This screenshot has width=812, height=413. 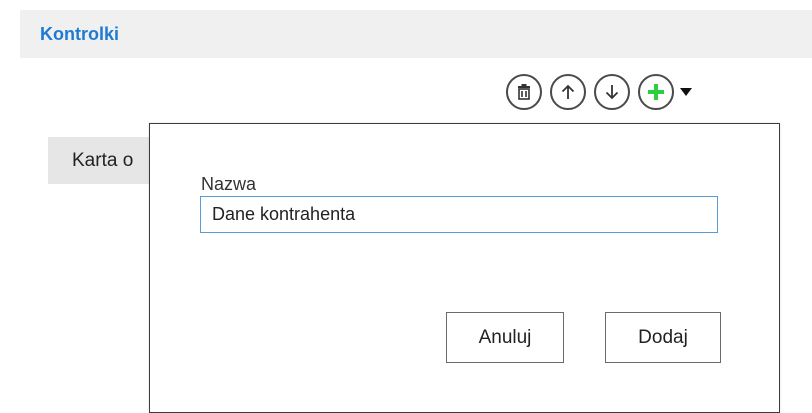 I want to click on caret-down-icon, so click(x=686, y=92).